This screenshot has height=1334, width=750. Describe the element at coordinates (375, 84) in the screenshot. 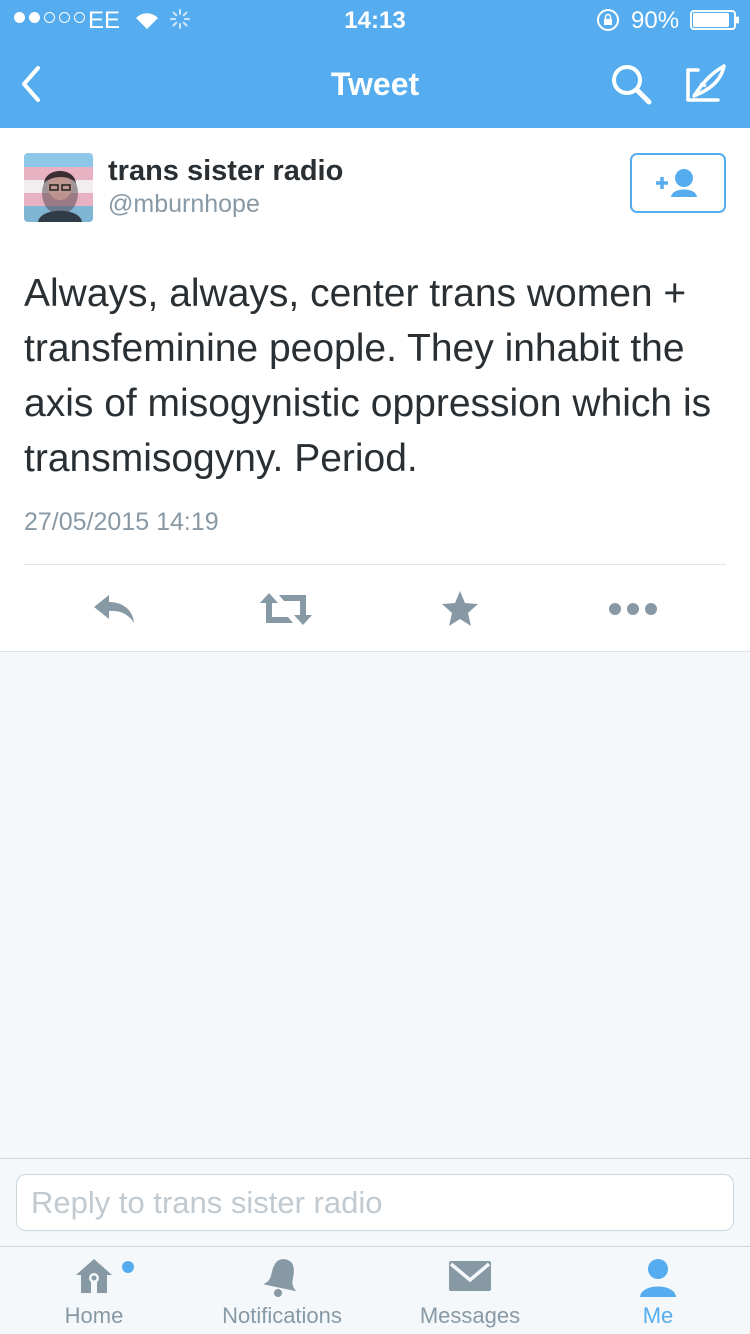

I see `navigation-bar: Tweet` at that location.